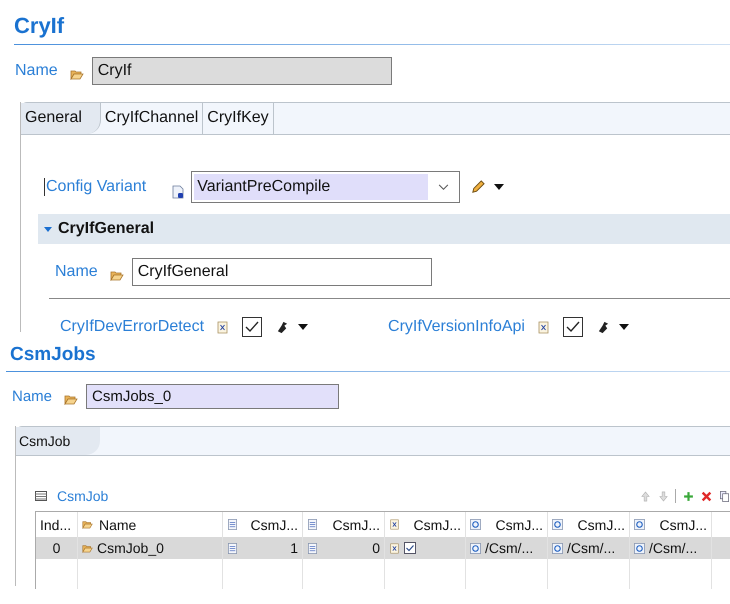 The height and width of the screenshot is (604, 730). Describe the element at coordinates (688, 496) in the screenshot. I see `add-icon` at that location.